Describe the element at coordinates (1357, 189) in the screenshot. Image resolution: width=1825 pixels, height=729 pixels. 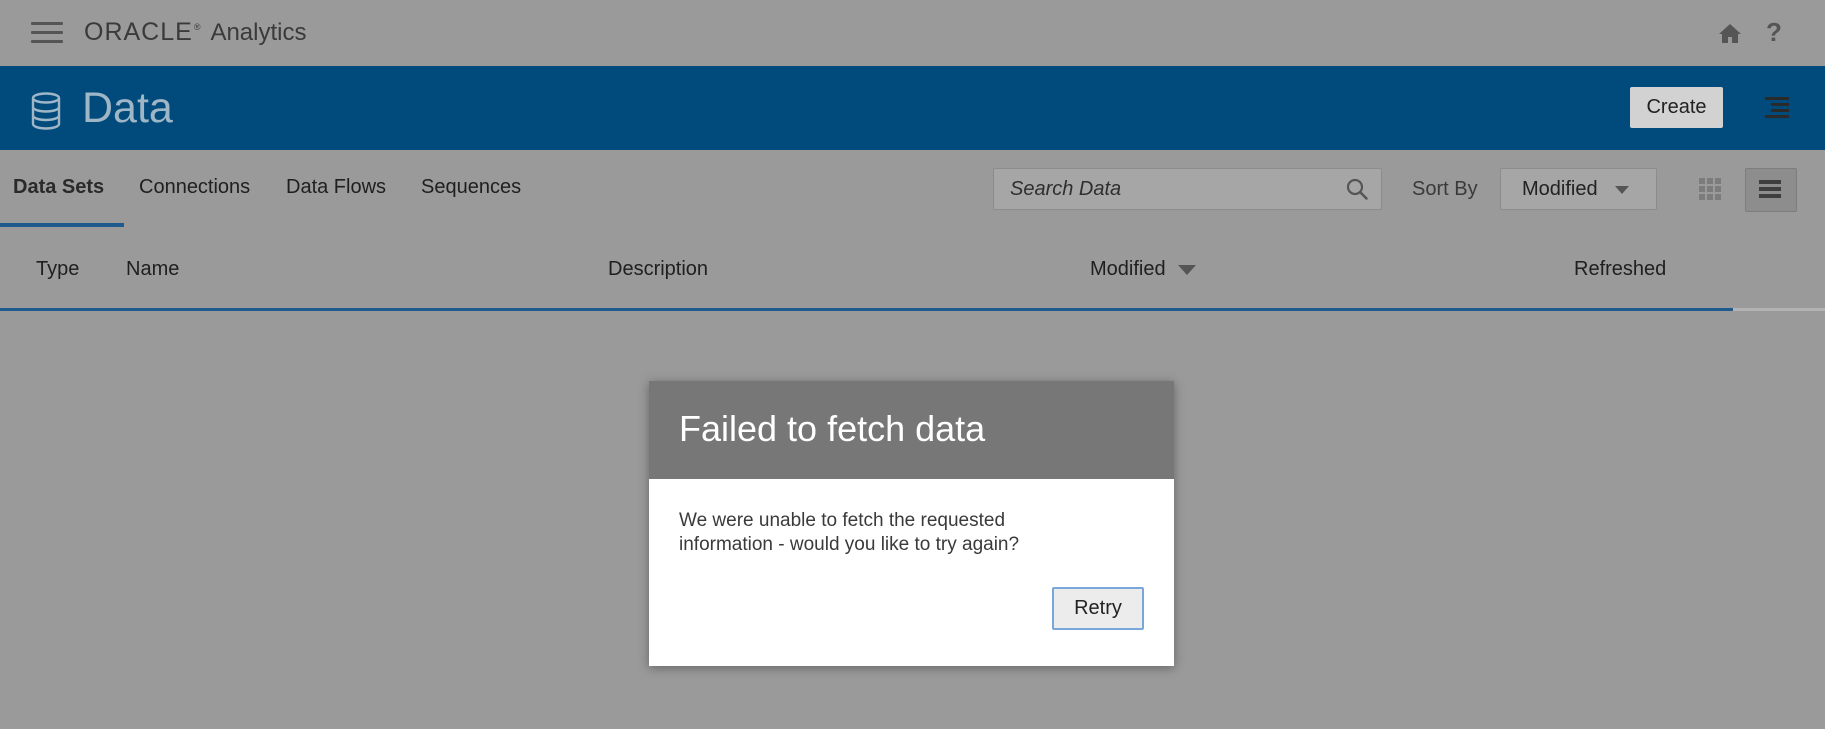
I see `search-icon` at that location.